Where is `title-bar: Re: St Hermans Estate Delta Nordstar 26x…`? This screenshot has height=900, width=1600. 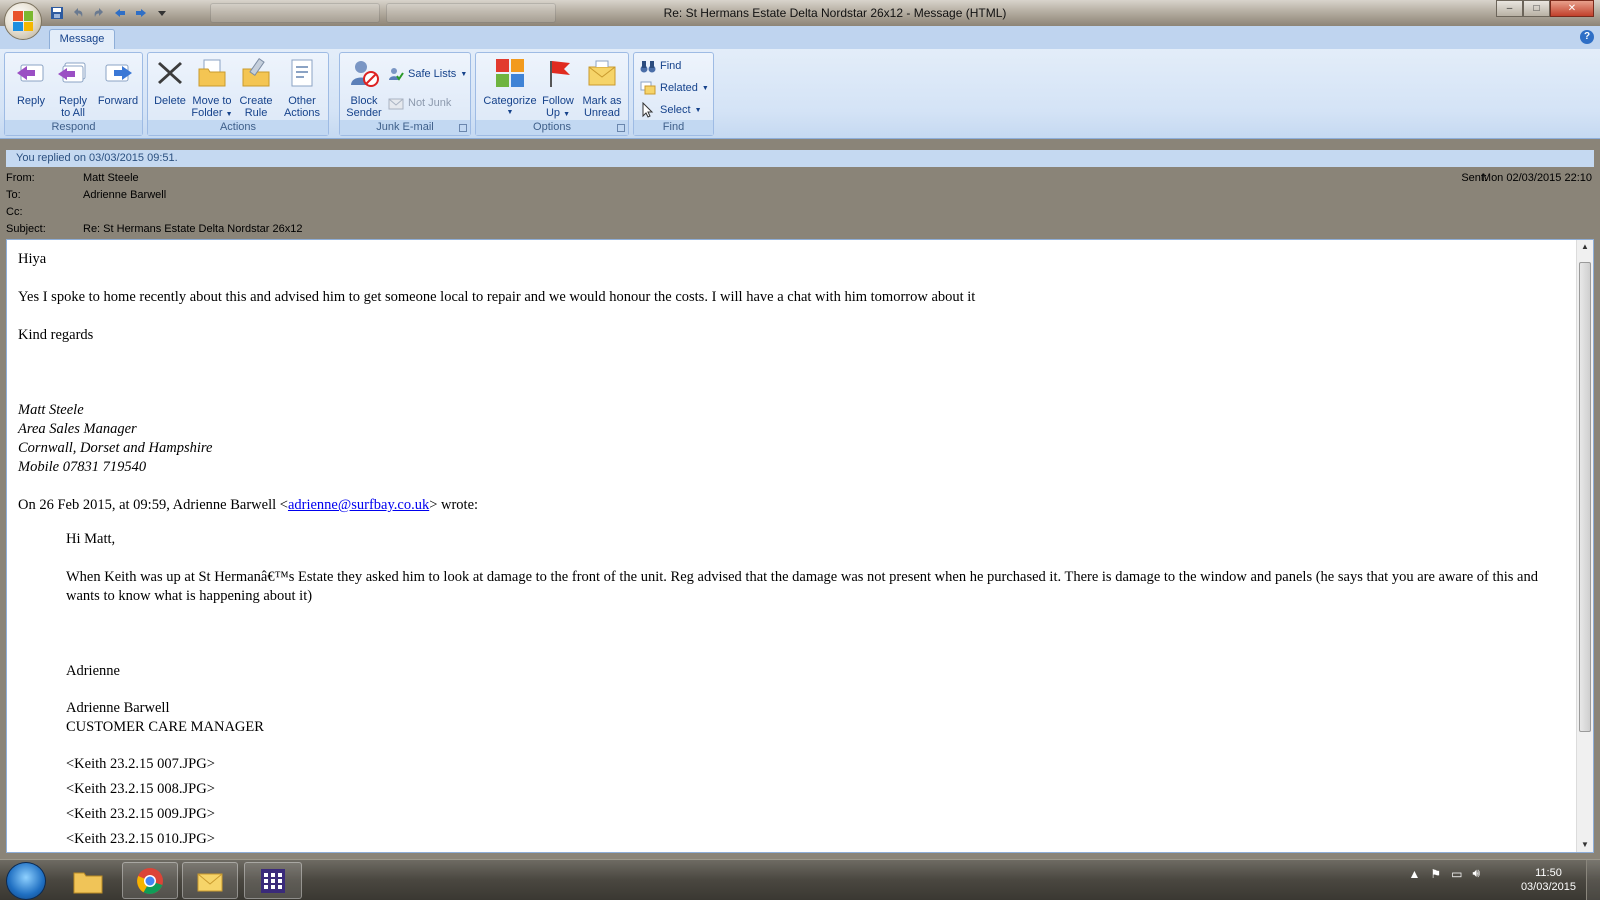 title-bar: Re: St Hermans Estate Delta Nordstar 26x… is located at coordinates (800, 20).